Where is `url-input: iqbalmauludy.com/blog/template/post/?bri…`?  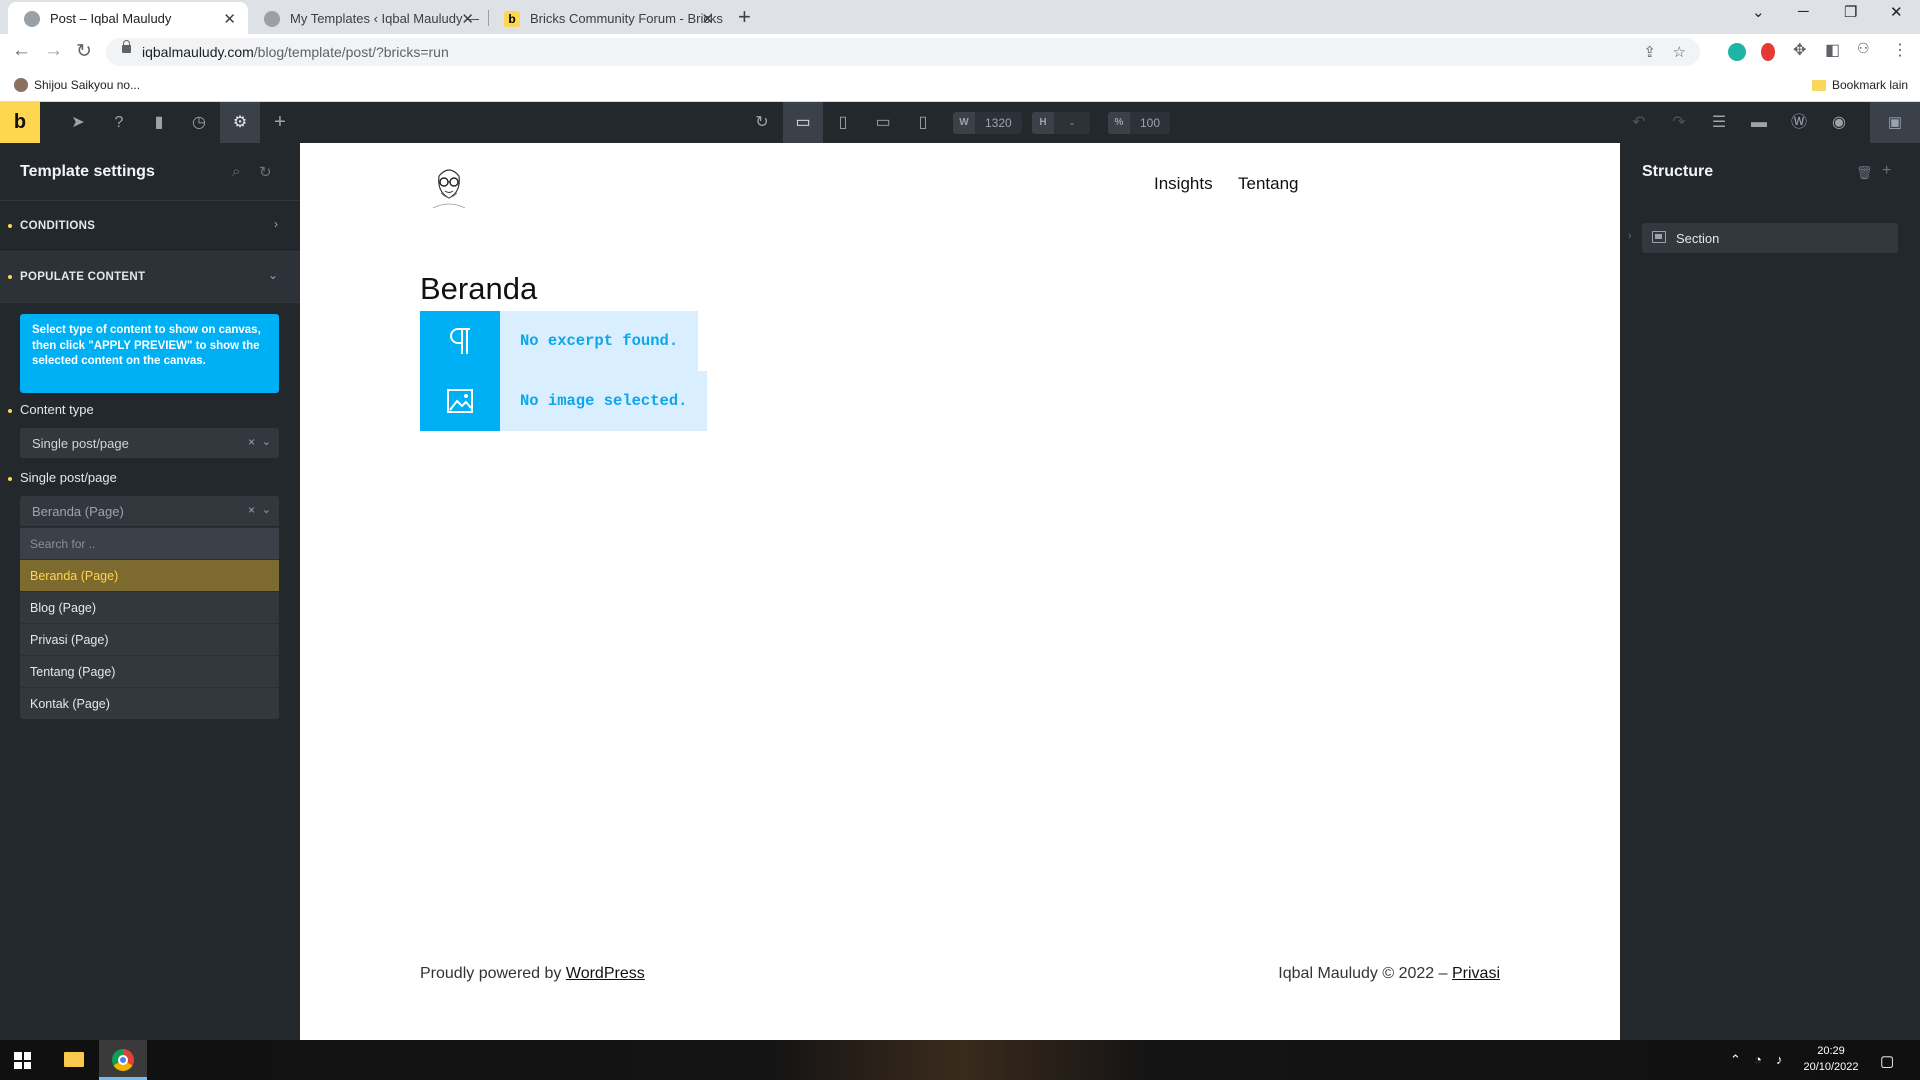
url-input: iqbalmauludy.com/blog/template/post/?bri… is located at coordinates (903, 52).